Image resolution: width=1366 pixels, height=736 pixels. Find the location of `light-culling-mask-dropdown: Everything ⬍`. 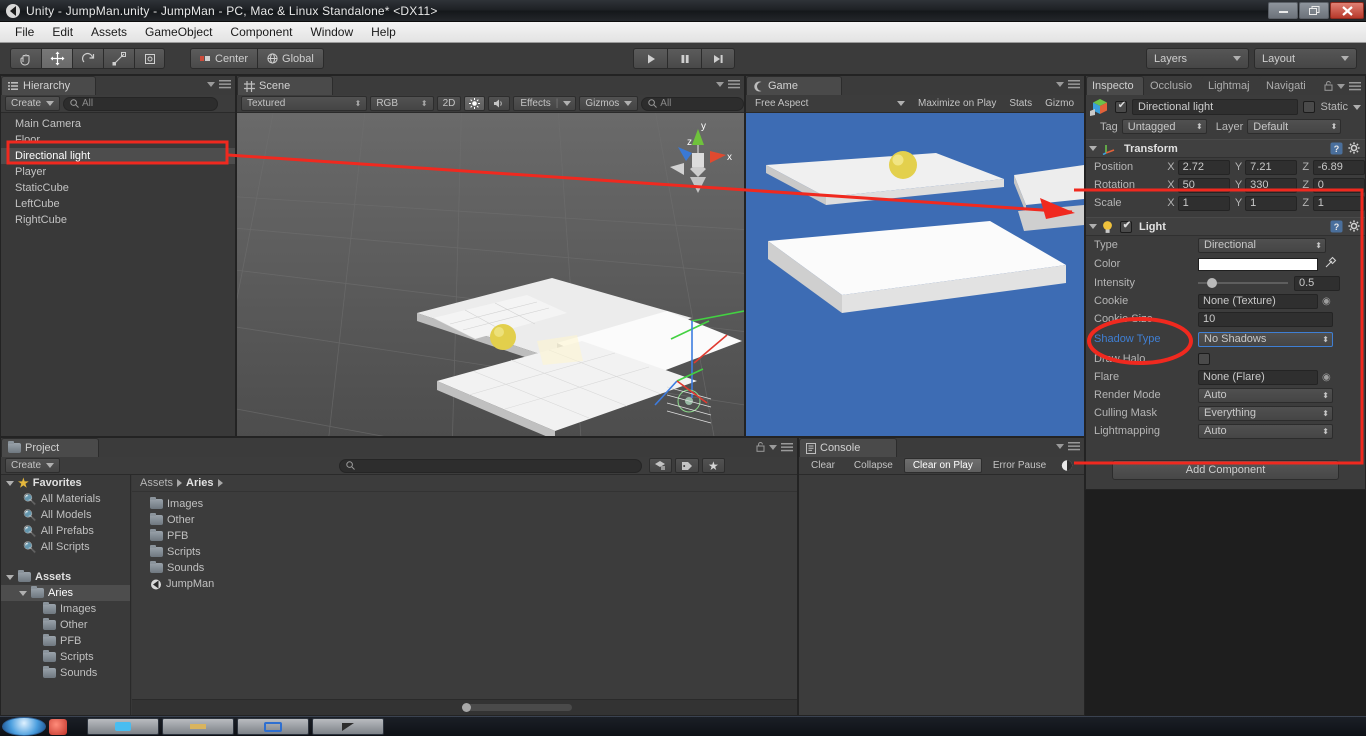

light-culling-mask-dropdown: Everything ⬍ is located at coordinates (1265, 413).